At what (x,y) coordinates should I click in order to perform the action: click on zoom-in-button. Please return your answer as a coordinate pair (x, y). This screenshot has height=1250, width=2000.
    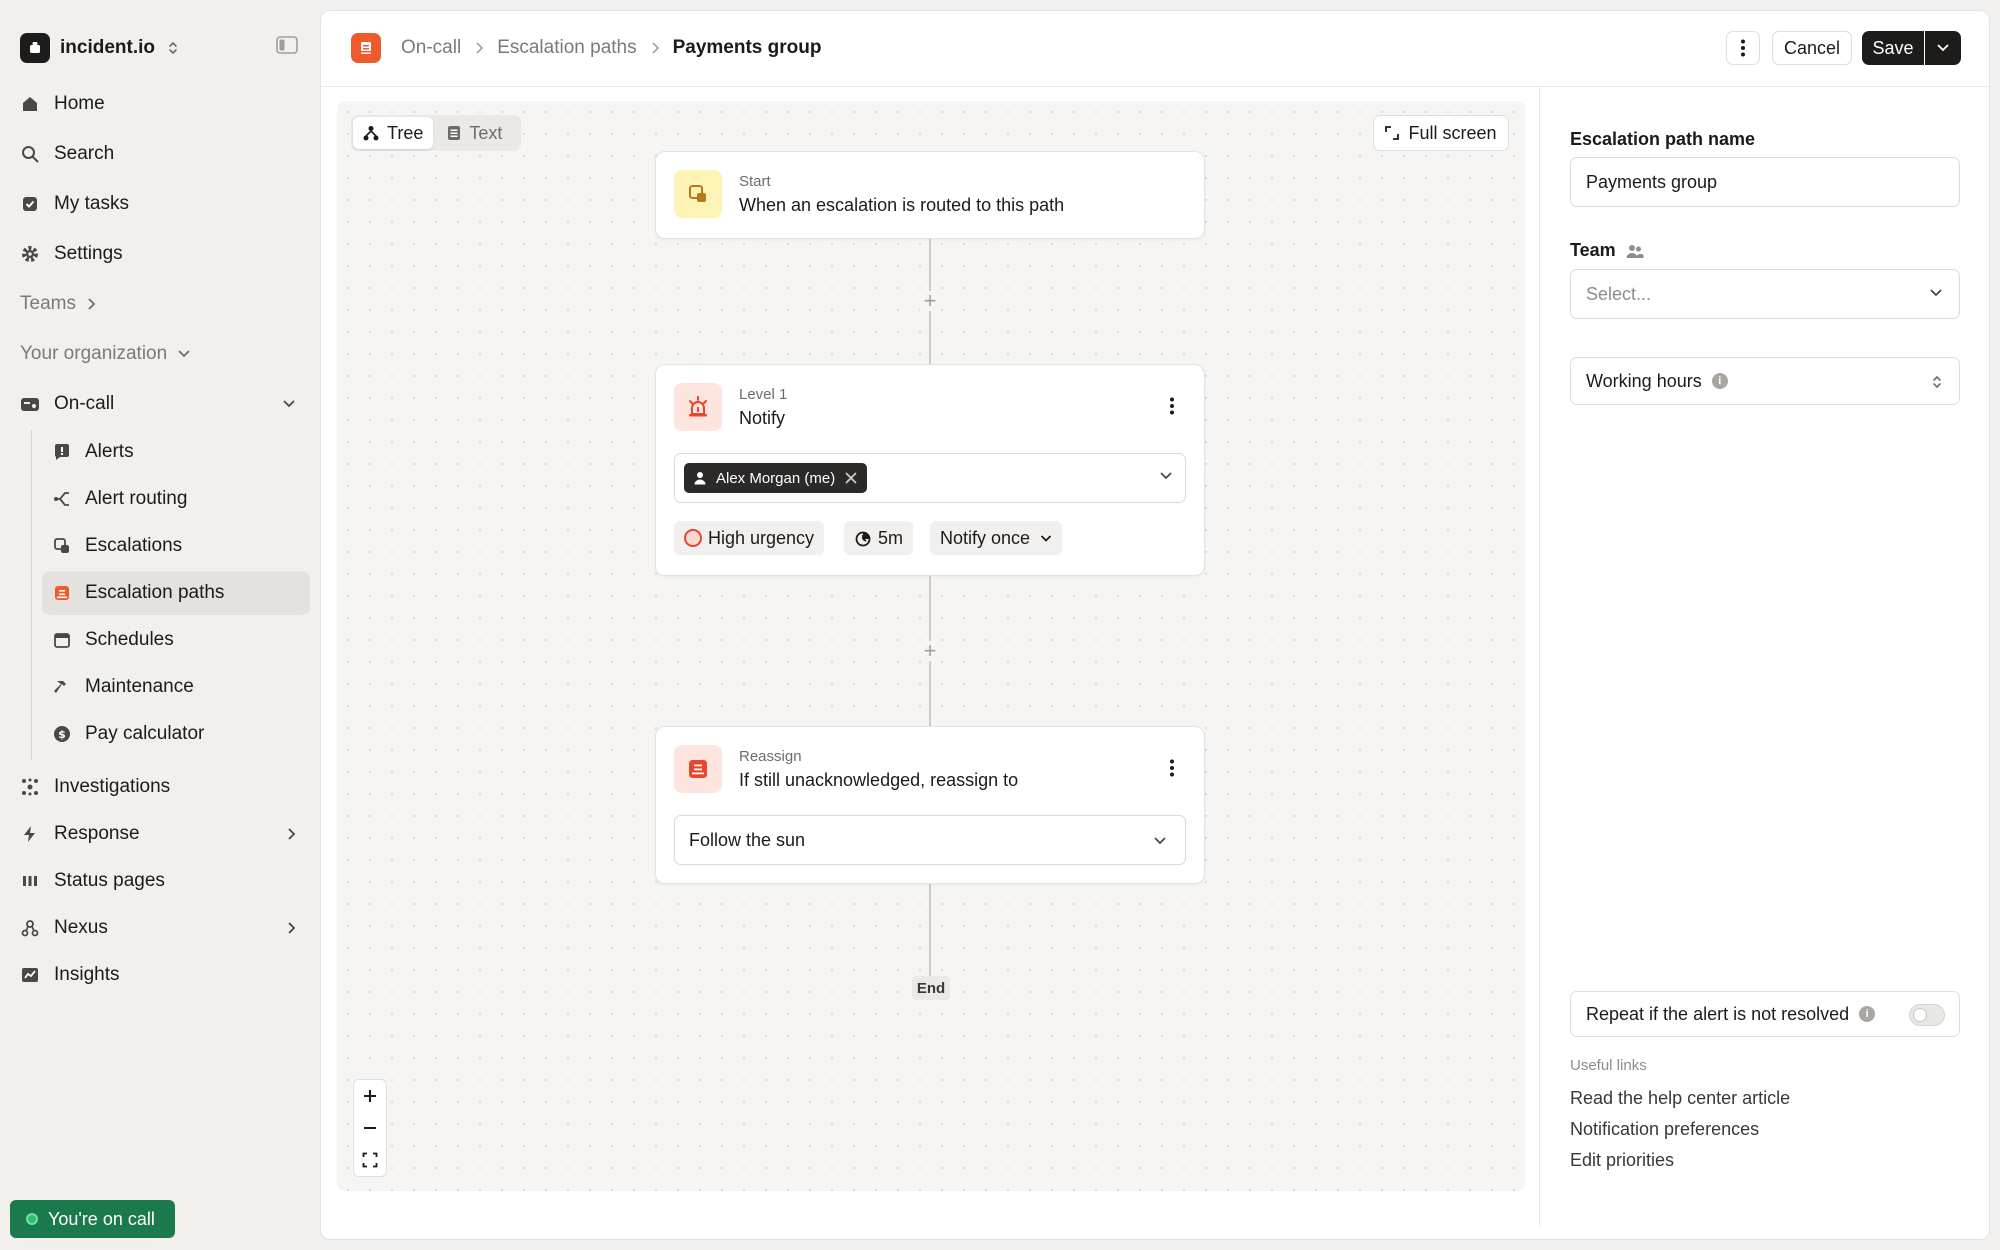
    Looking at the image, I should click on (370, 1096).